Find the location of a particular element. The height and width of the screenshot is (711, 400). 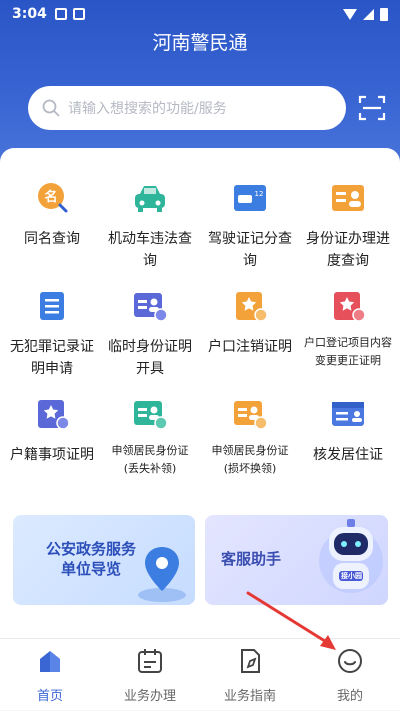

temp-id-icon is located at coordinates (150, 306).